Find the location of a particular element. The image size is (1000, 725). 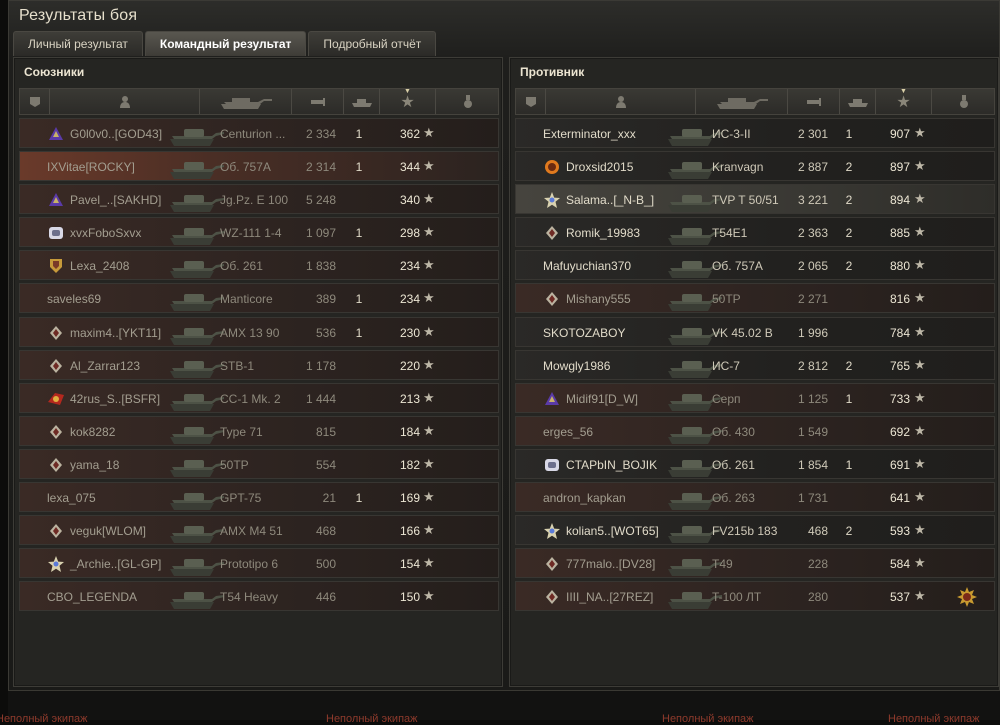

player-row: kolian5..[WOT65] FV215b 183 468 2 593 ★ is located at coordinates (755, 530).